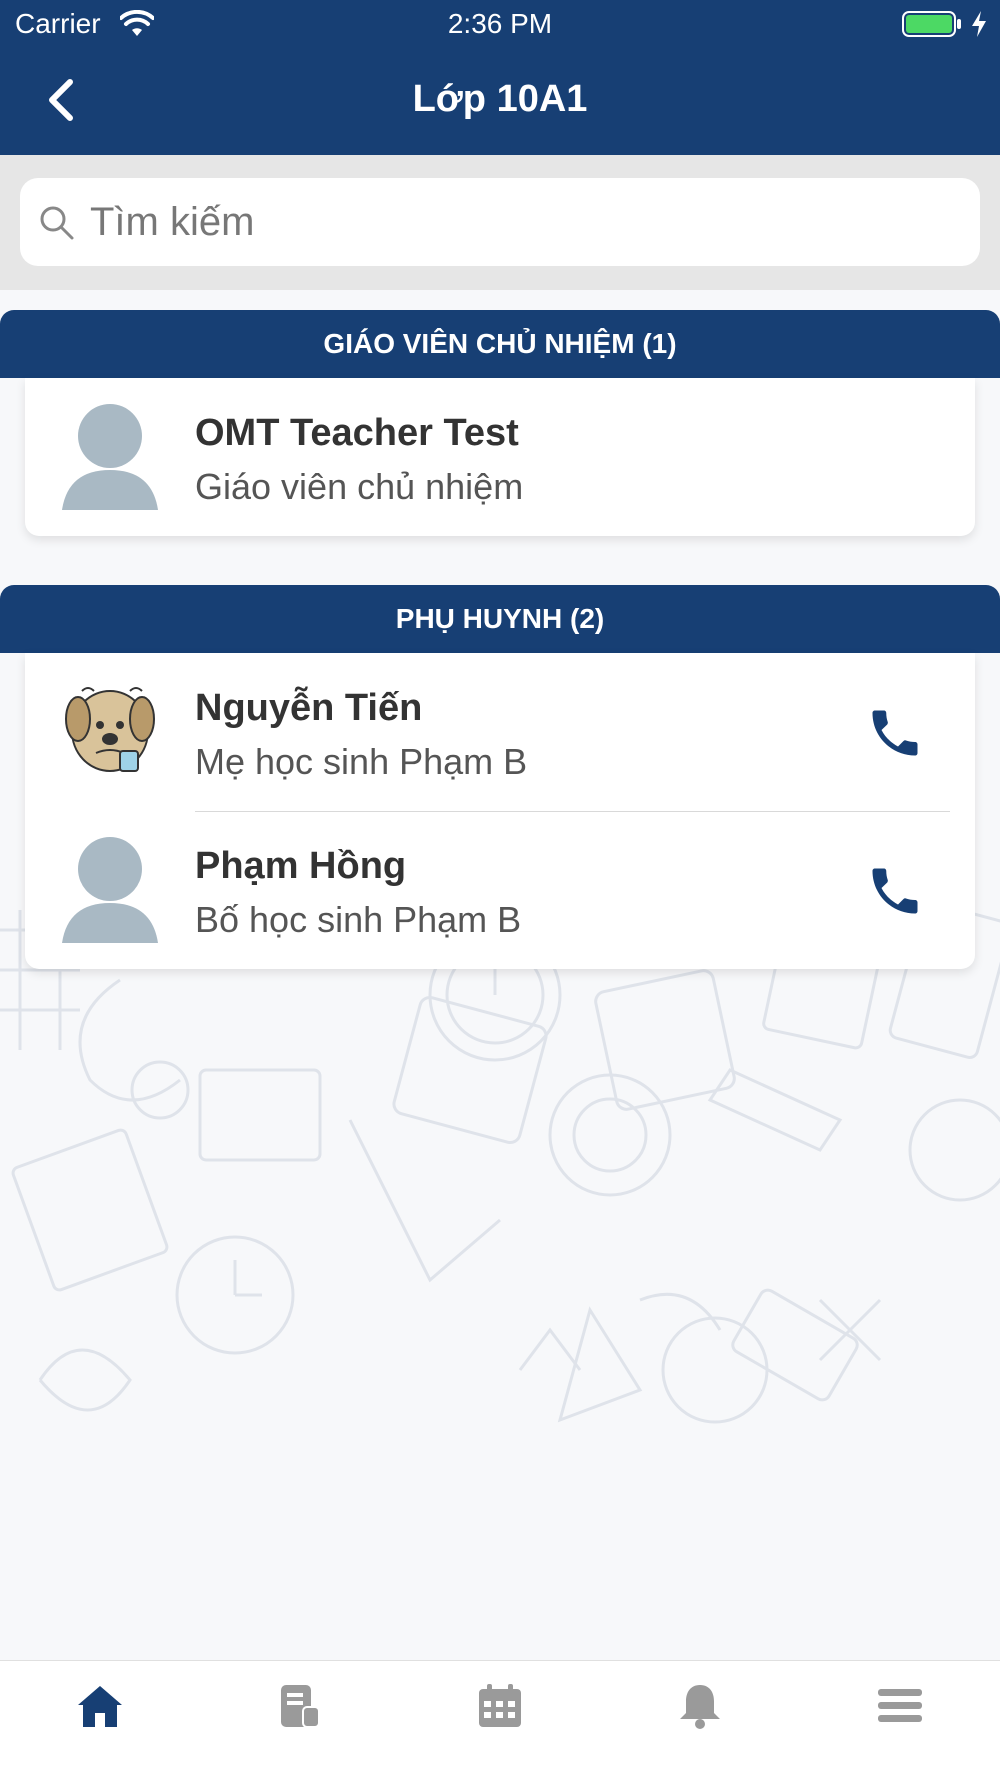 The width and height of the screenshot is (1000, 1778). What do you see at coordinates (300, 1706) in the screenshot?
I see `document-icon` at bounding box center [300, 1706].